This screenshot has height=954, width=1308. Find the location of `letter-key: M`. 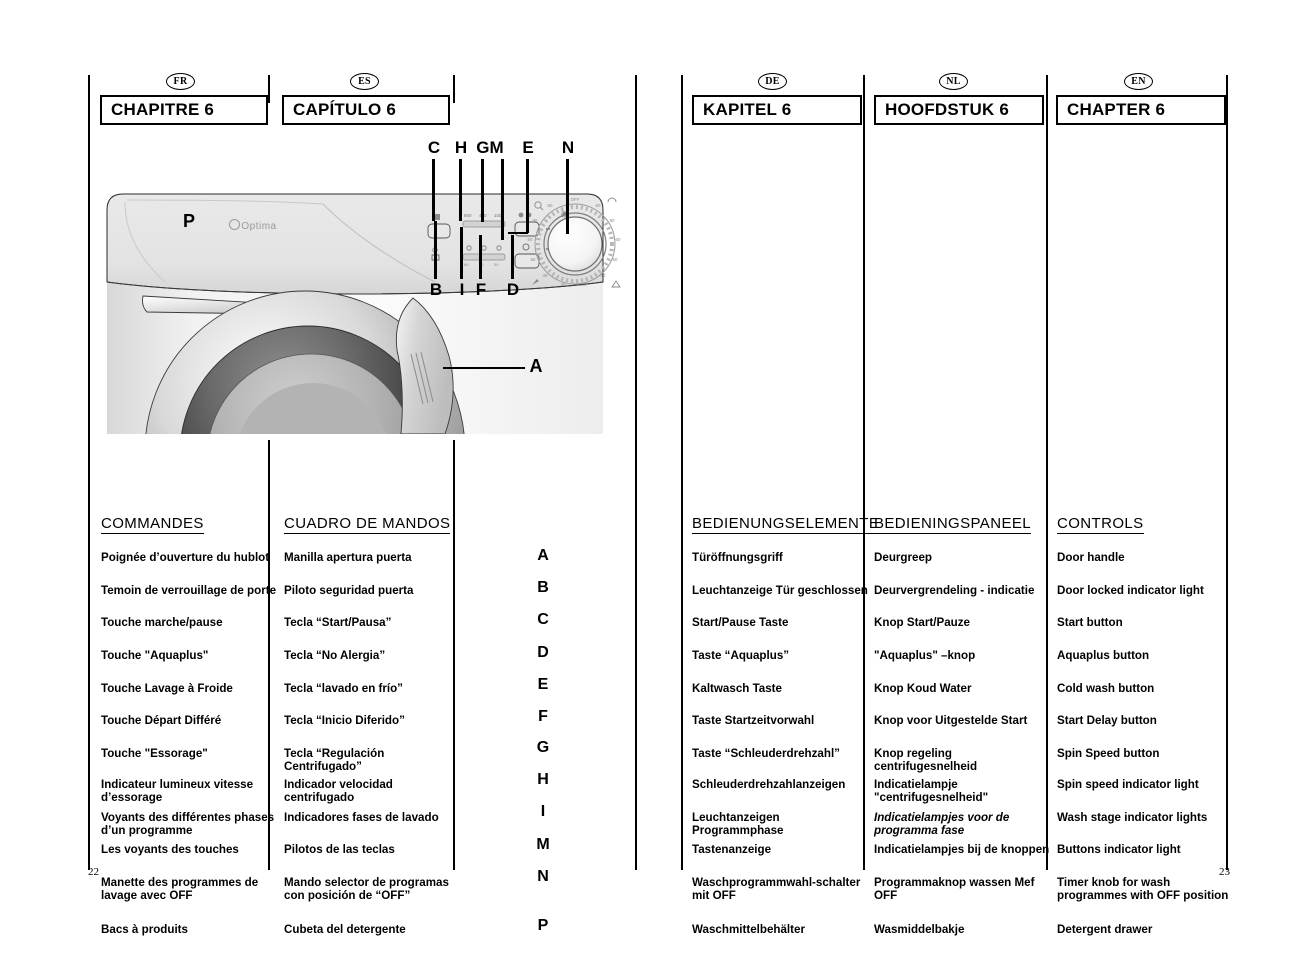

letter-key: M is located at coordinates (543, 844).